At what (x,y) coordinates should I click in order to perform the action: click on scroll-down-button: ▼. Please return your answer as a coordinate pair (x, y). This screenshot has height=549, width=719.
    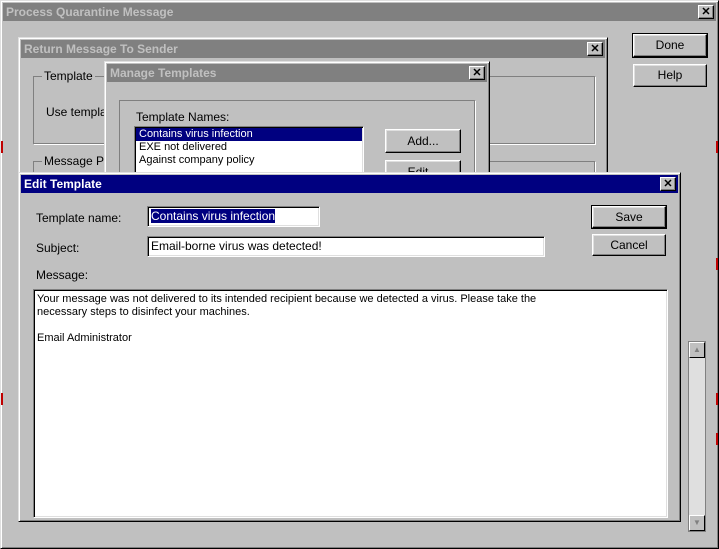
    Looking at the image, I should click on (697, 523).